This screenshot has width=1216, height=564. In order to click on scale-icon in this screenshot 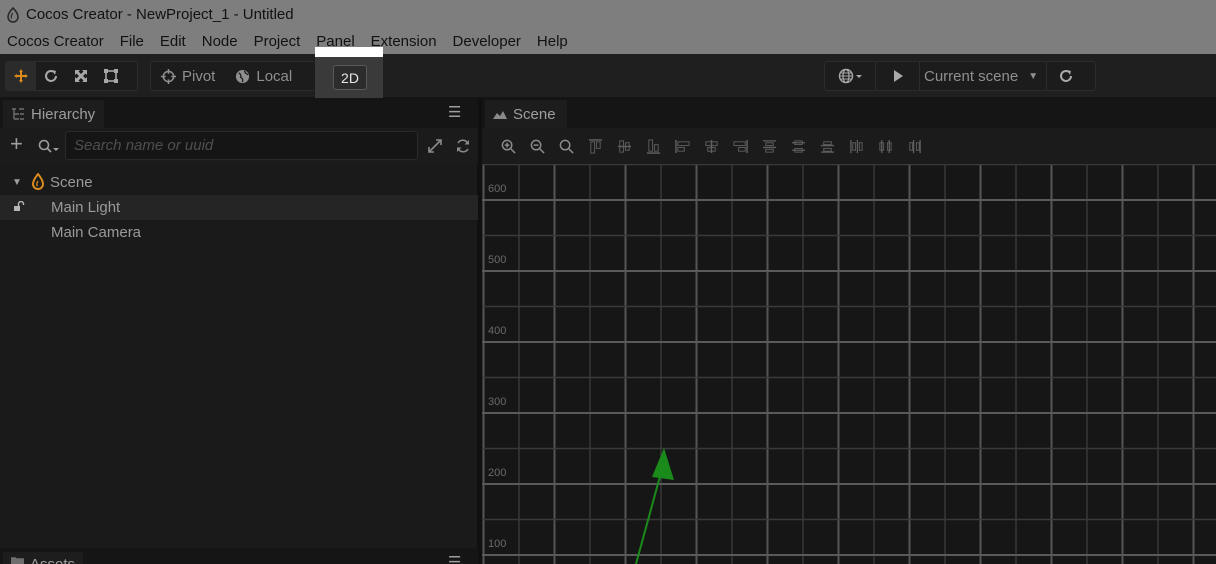, I will do `click(81, 76)`.